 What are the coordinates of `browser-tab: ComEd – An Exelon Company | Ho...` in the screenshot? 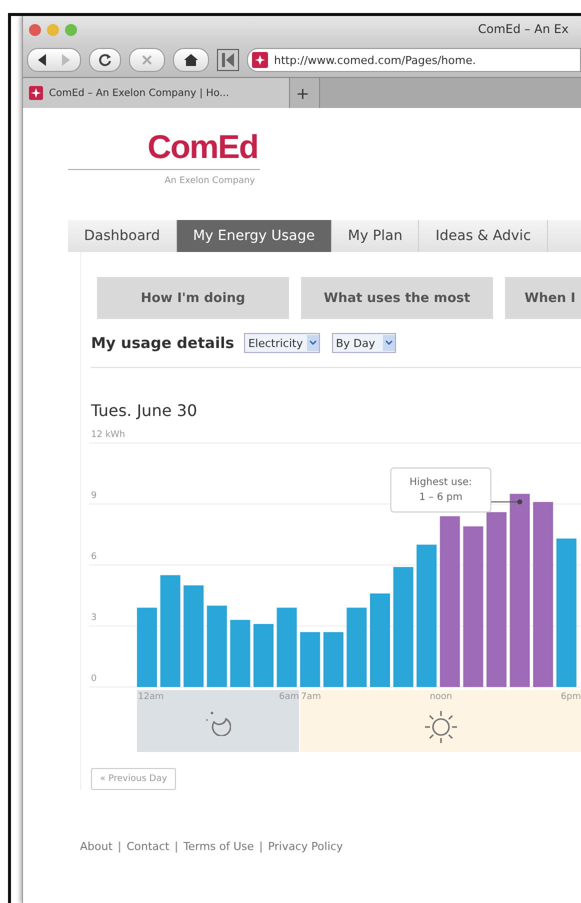 It's located at (156, 93).